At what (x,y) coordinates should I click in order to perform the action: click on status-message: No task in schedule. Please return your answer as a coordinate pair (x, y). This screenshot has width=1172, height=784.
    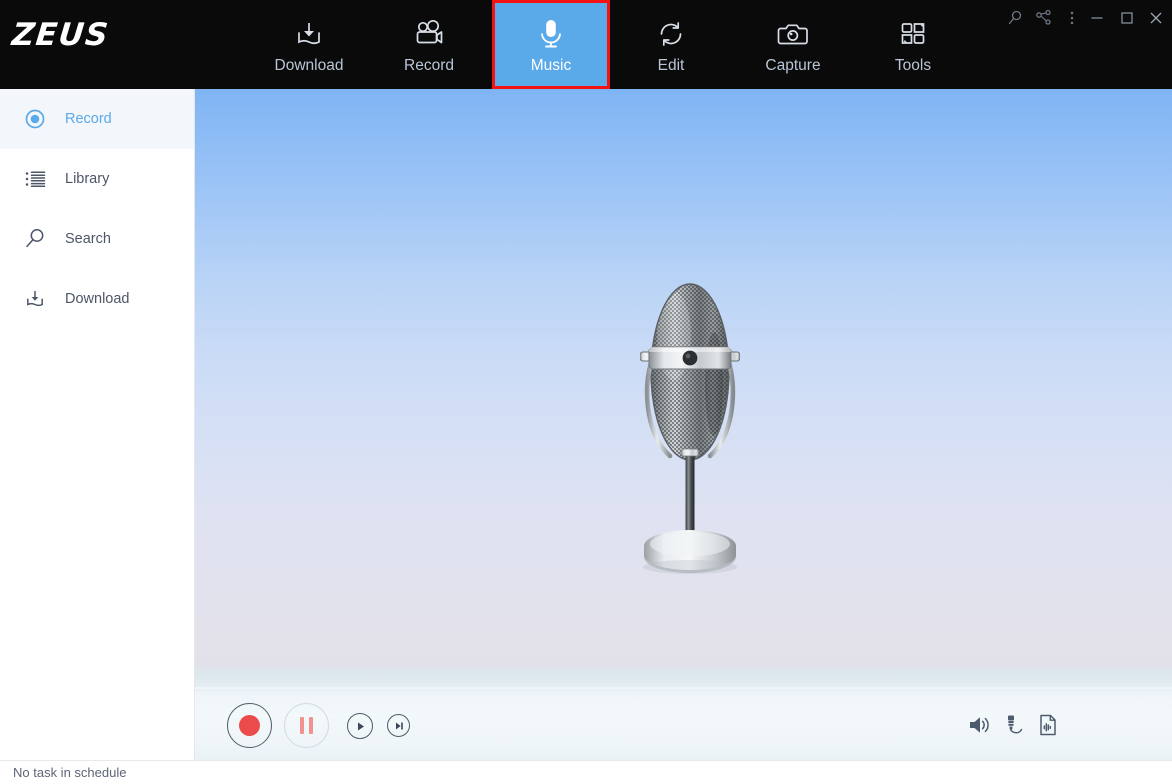
    Looking at the image, I should click on (70, 772).